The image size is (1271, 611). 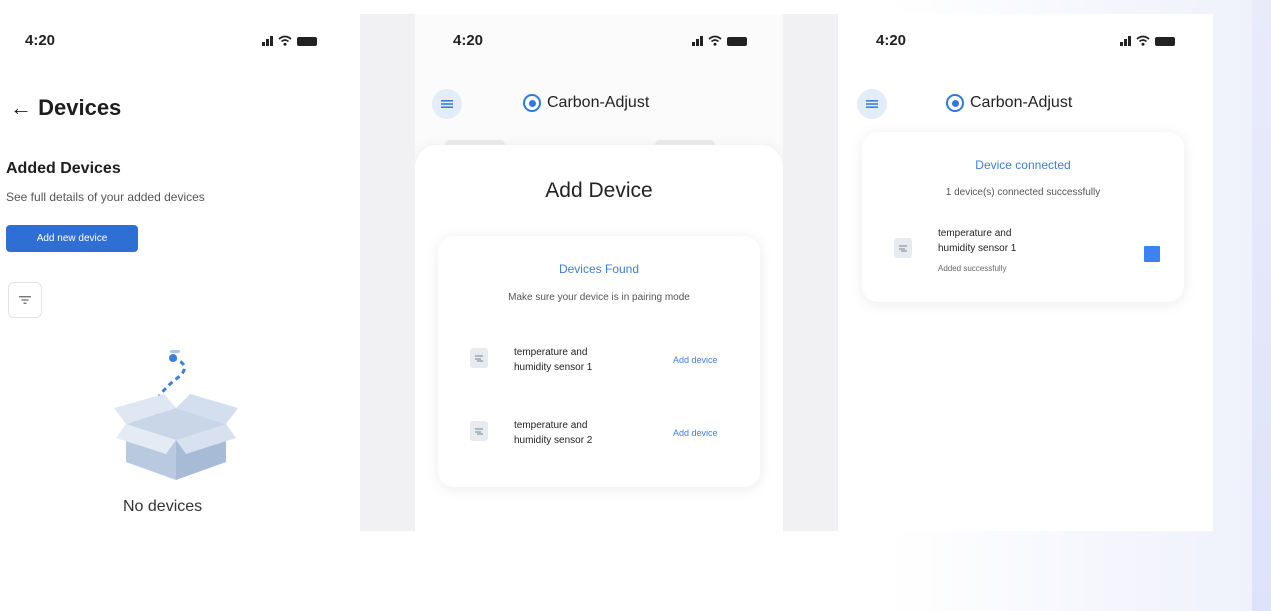 What do you see at coordinates (65, 108) in the screenshot?
I see `page-title: ← Devices` at bounding box center [65, 108].